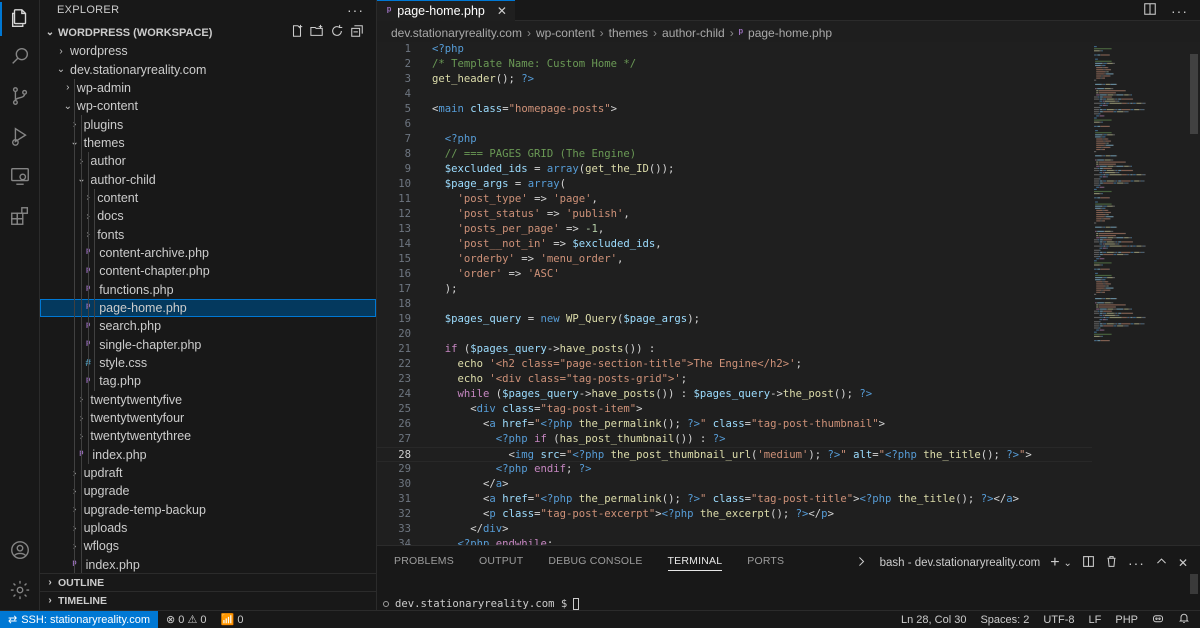  I want to click on code-line: 17 );, so click(734, 289).